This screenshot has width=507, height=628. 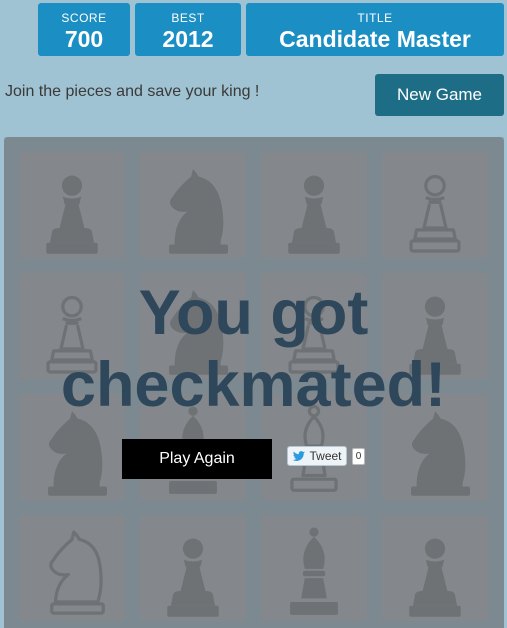 What do you see at coordinates (358, 456) in the screenshot?
I see `tweet-count: 0` at bounding box center [358, 456].